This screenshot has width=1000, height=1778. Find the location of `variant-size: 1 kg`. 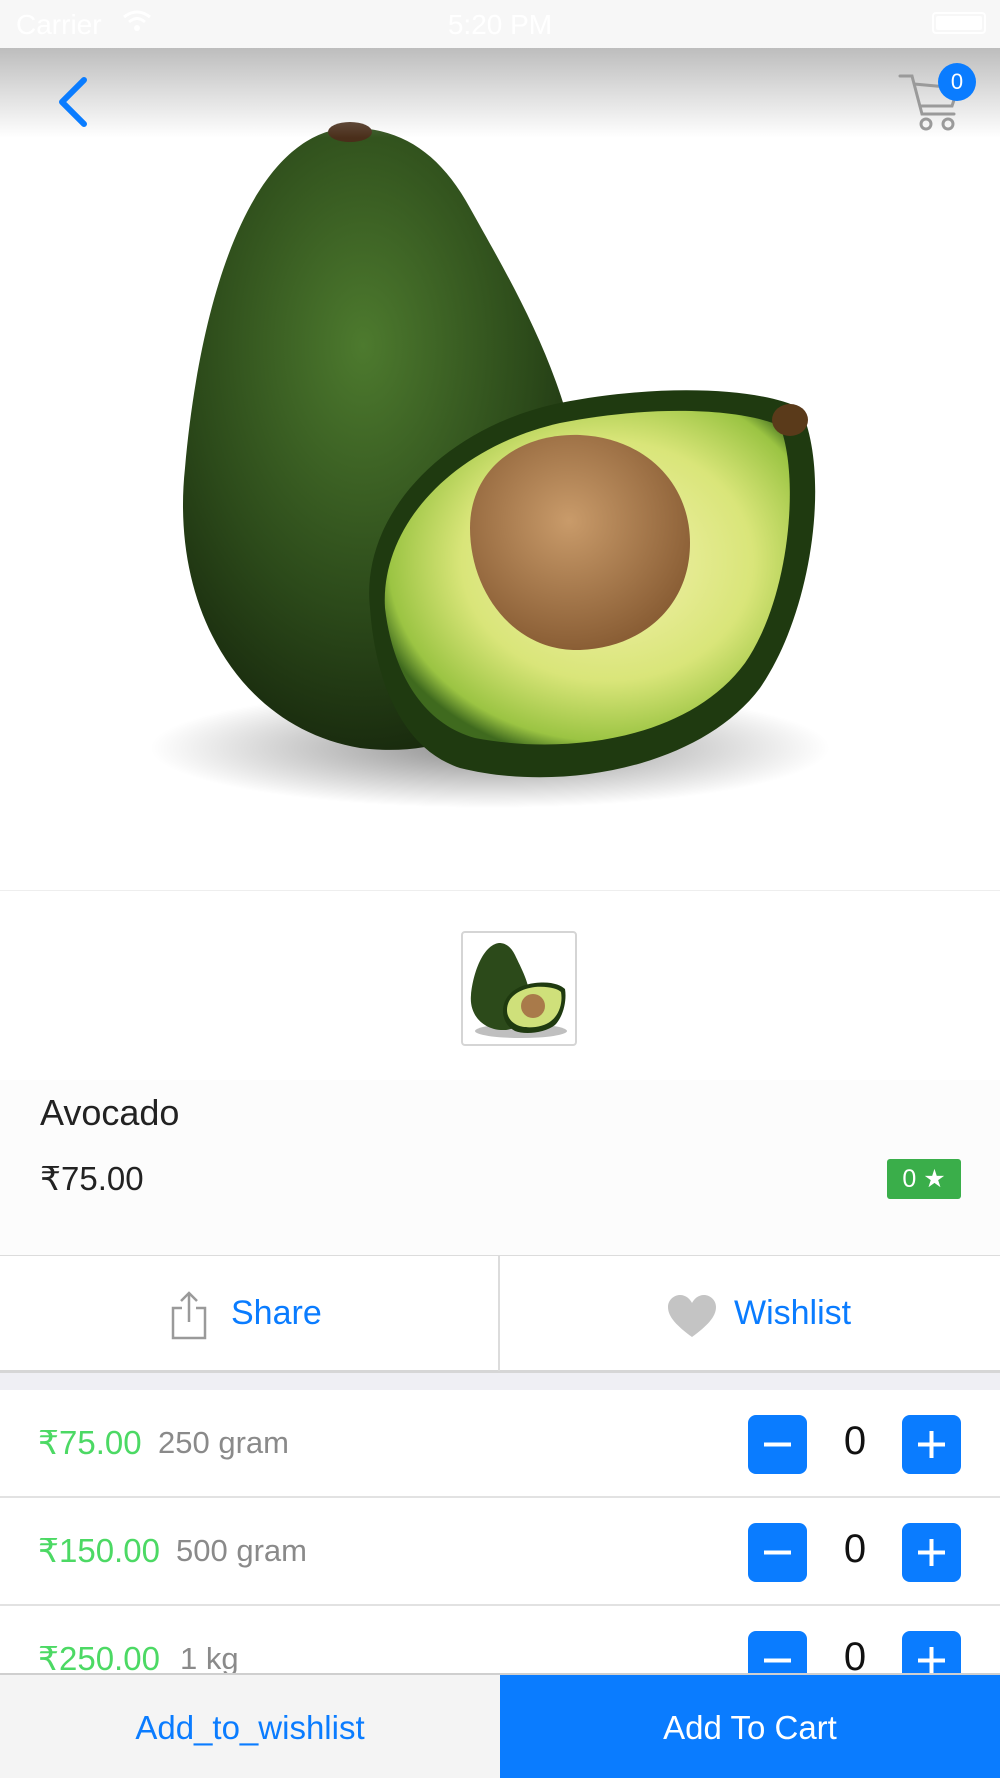

variant-size: 1 kg is located at coordinates (209, 1657).